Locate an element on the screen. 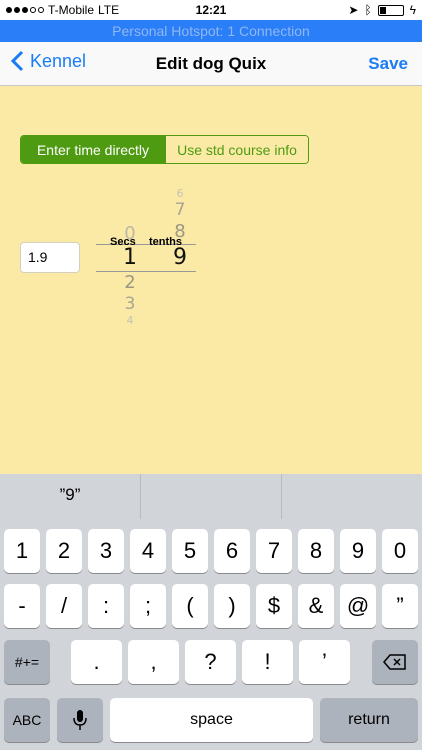  secs-option: 2 is located at coordinates (130, 282).